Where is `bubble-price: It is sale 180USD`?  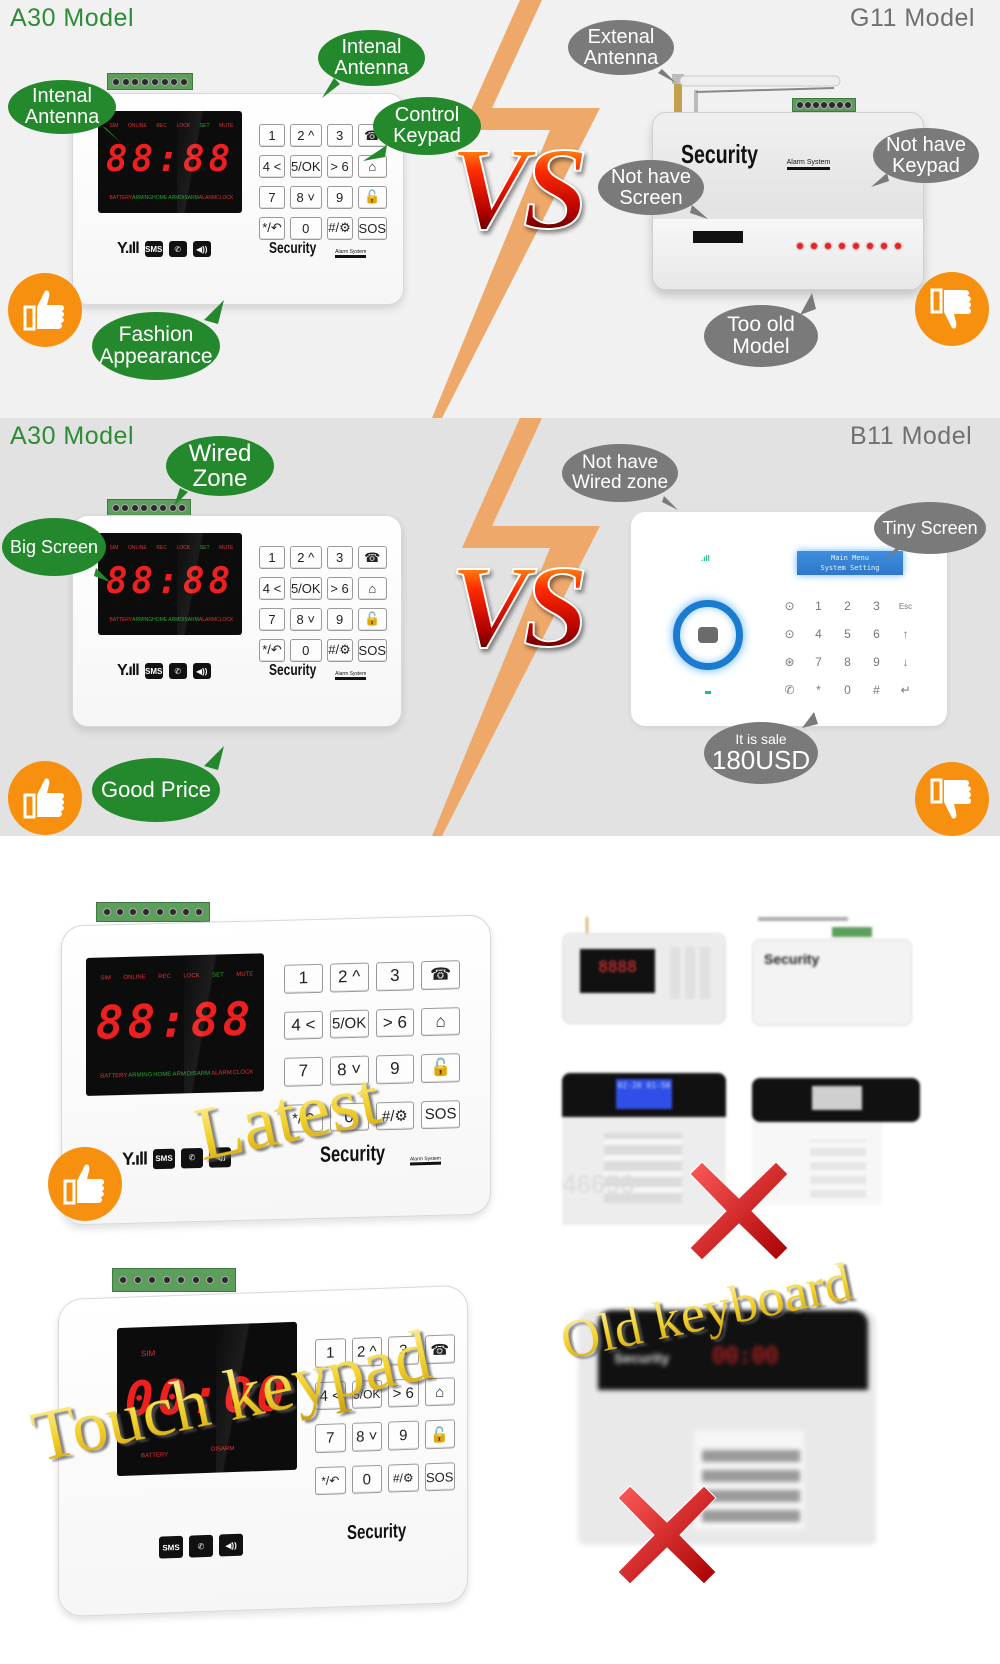 bubble-price: It is sale 180USD is located at coordinates (761, 748).